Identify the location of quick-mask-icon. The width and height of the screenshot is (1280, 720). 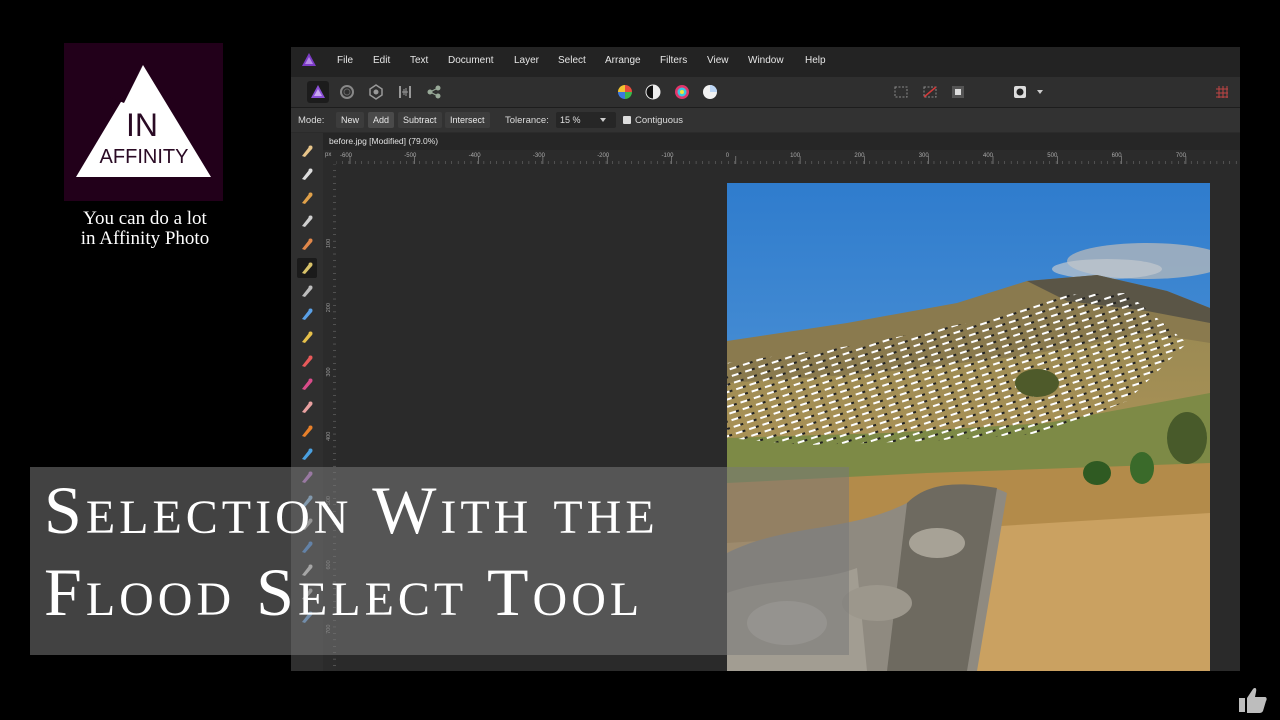
(1020, 92).